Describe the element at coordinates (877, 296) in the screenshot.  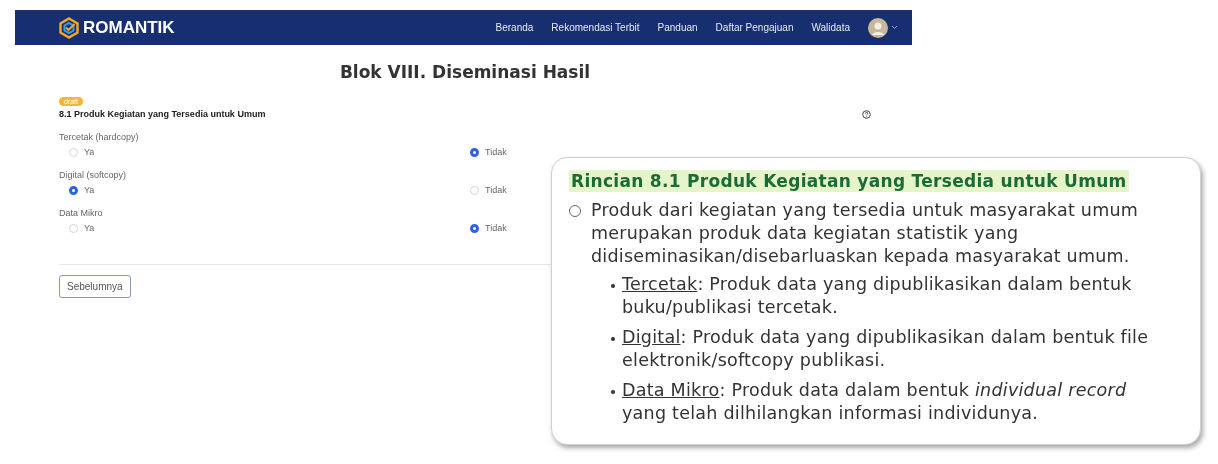
I see `definition-text: Tercetak: Produk data yang dipublikasikan dalam bentuk buku/publikasi tercetak.` at that location.